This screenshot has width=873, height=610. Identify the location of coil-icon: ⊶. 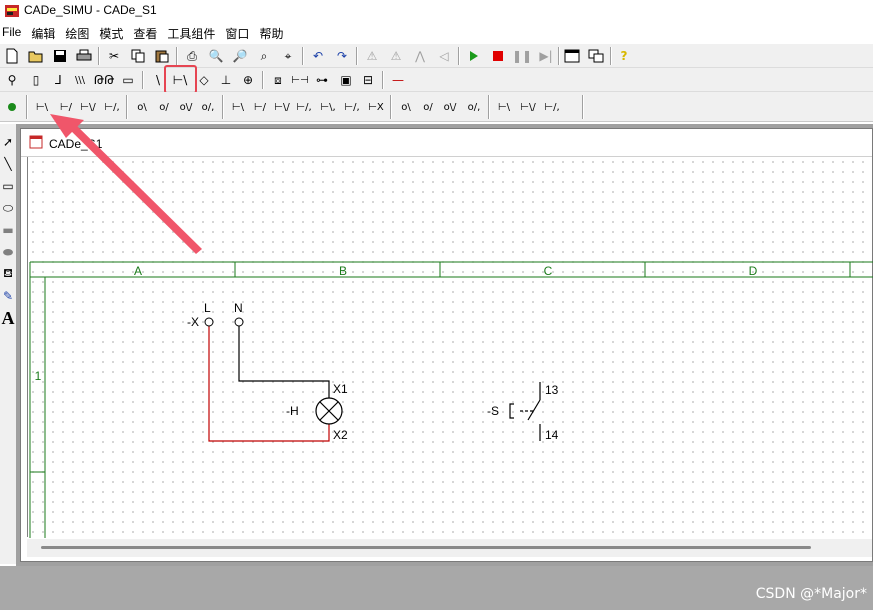
(322, 80).